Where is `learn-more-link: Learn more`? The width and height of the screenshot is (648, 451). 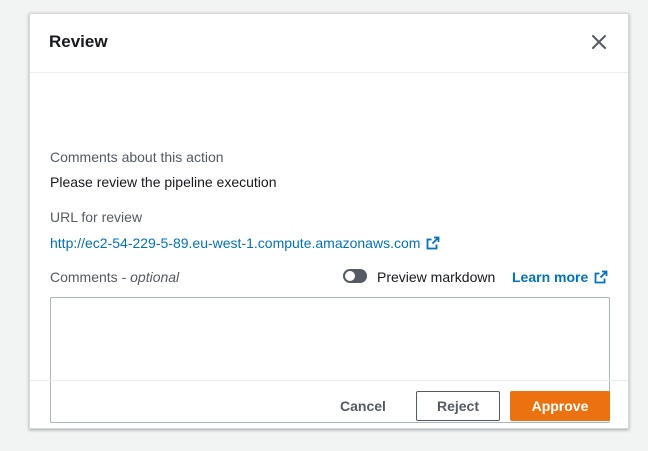 learn-more-link: Learn more is located at coordinates (560, 277).